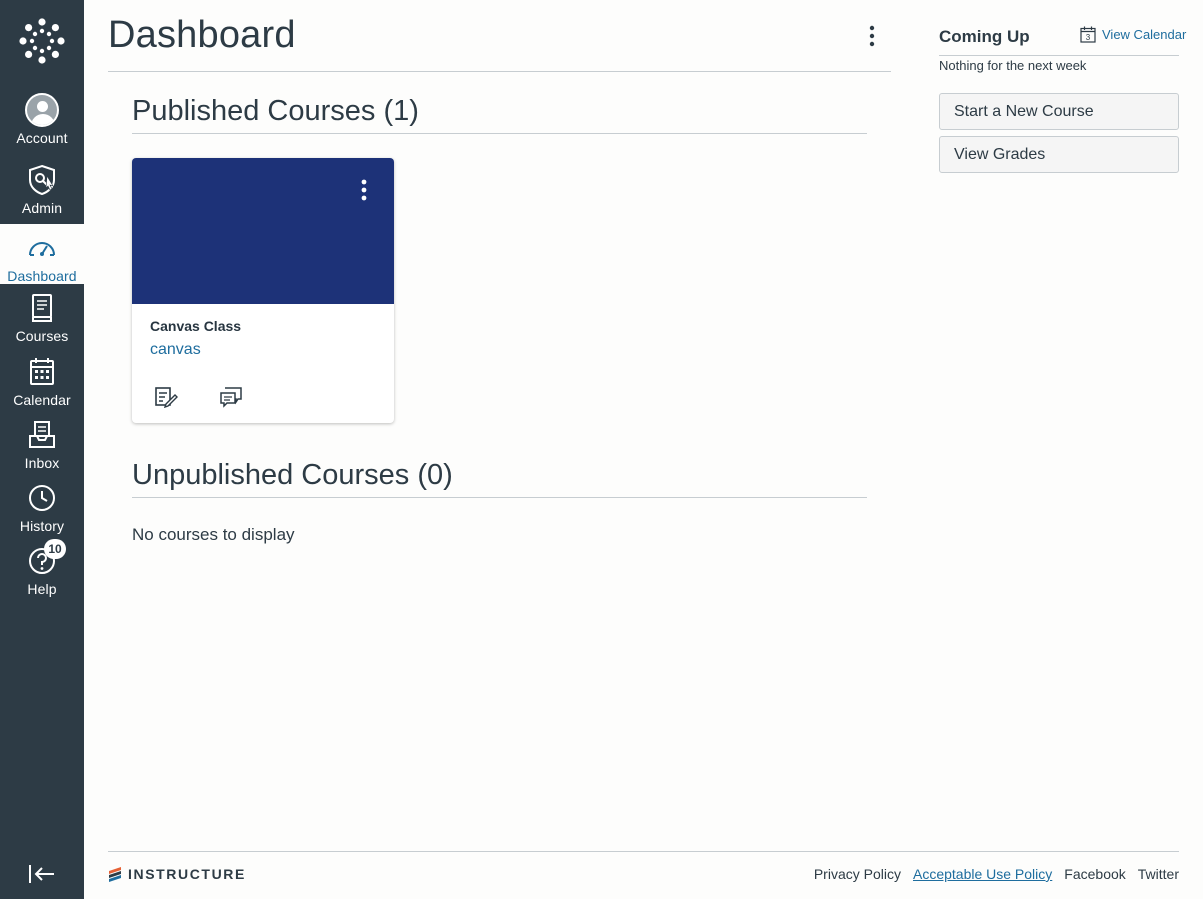 This screenshot has height=899, width=1203. What do you see at coordinates (275, 111) in the screenshot?
I see `published-courses-heading: Published Courses (1)` at bounding box center [275, 111].